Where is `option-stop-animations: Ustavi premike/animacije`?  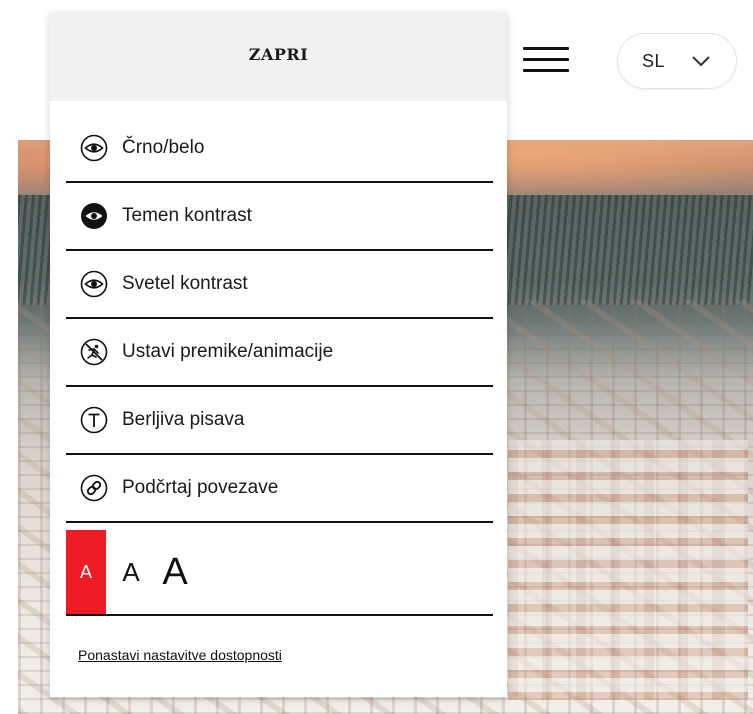
option-stop-animations: Ustavi premike/animacije is located at coordinates (279, 353).